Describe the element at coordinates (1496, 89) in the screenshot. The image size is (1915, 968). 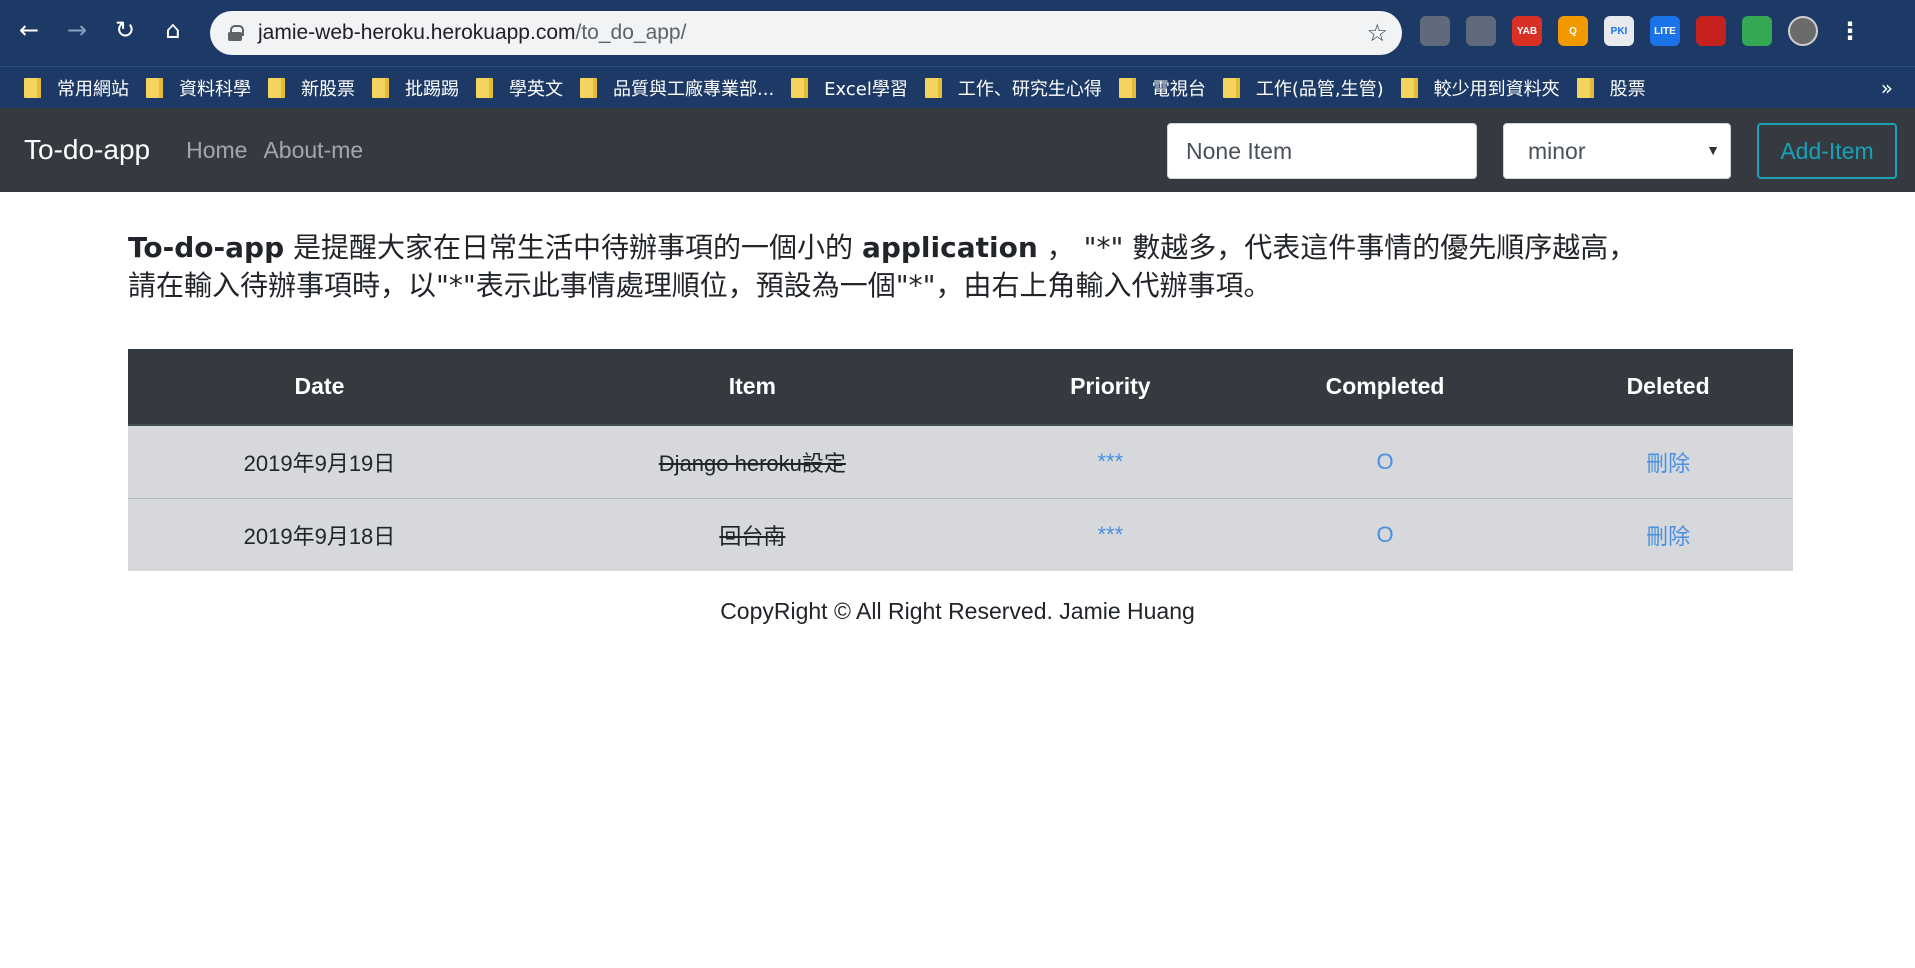
I see `bookmark-label: 較少用到資料夾` at that location.